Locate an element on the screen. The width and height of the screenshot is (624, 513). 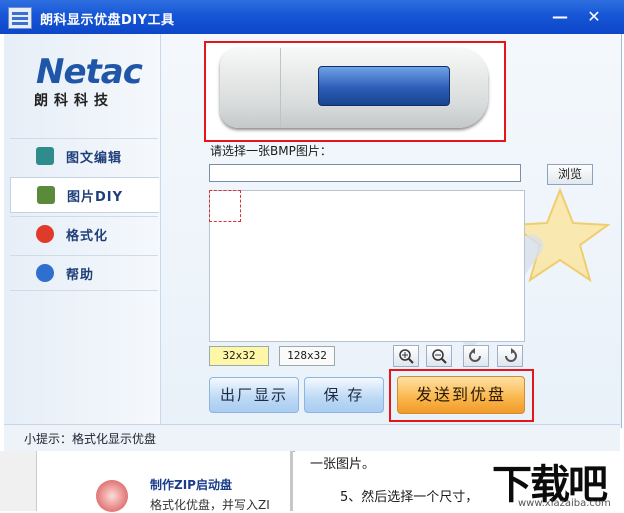
watermark-url: www.xiazaiba.com is located at coordinates (564, 503).